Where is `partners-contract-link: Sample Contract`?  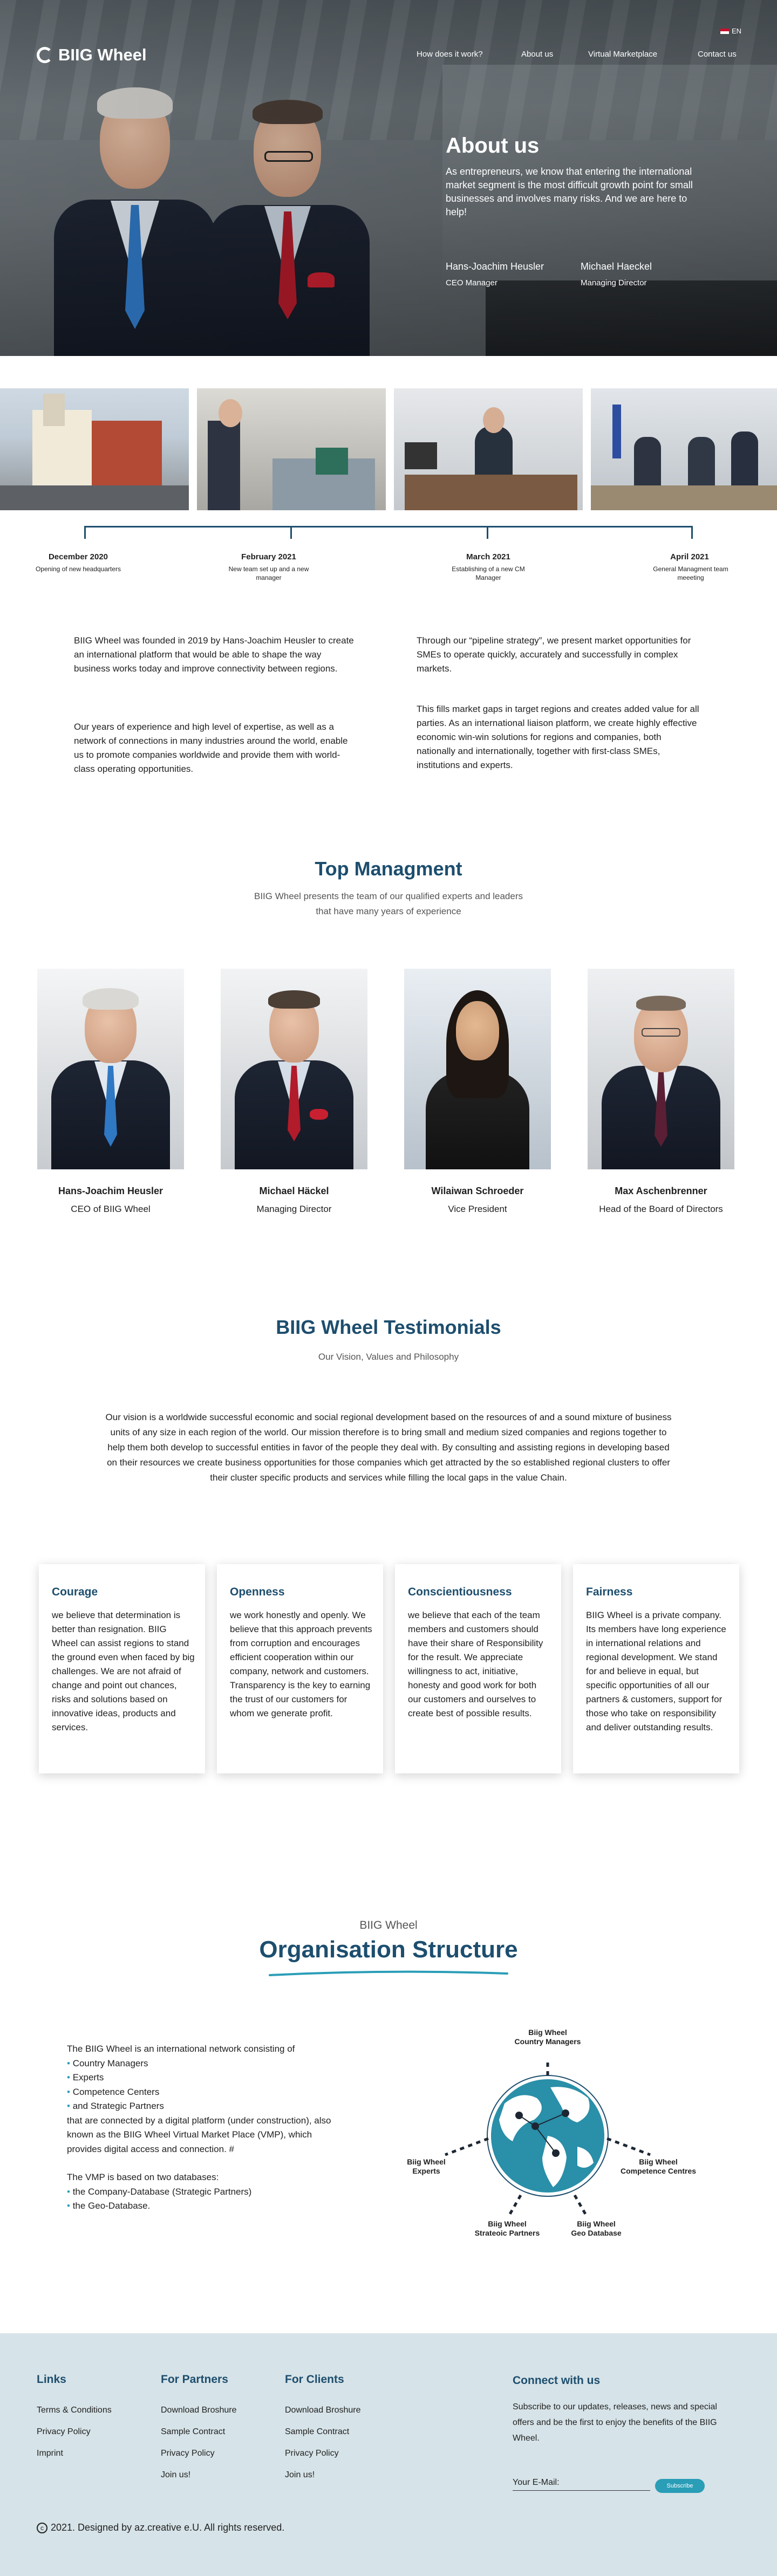
partners-contract-link: Sample Contract is located at coordinates (193, 2432).